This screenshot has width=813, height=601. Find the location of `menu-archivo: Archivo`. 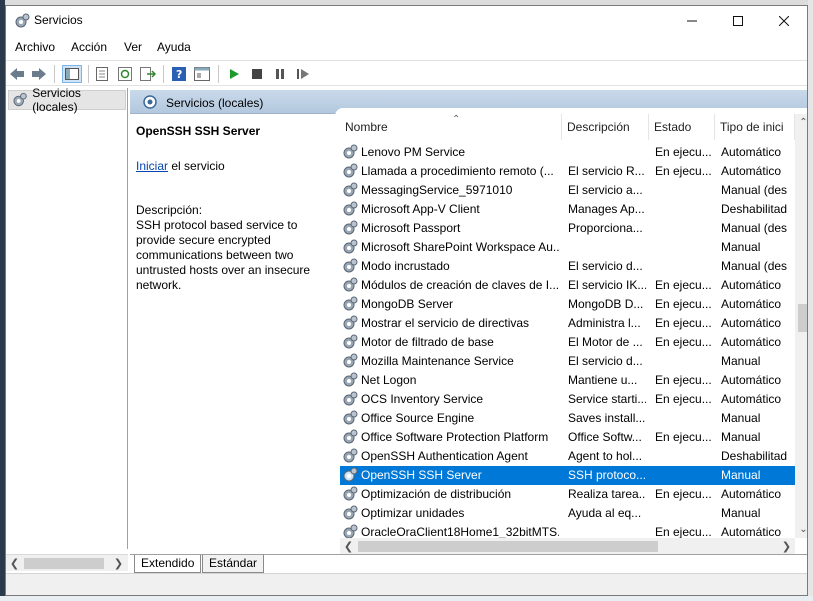

menu-archivo: Archivo is located at coordinates (35, 47).